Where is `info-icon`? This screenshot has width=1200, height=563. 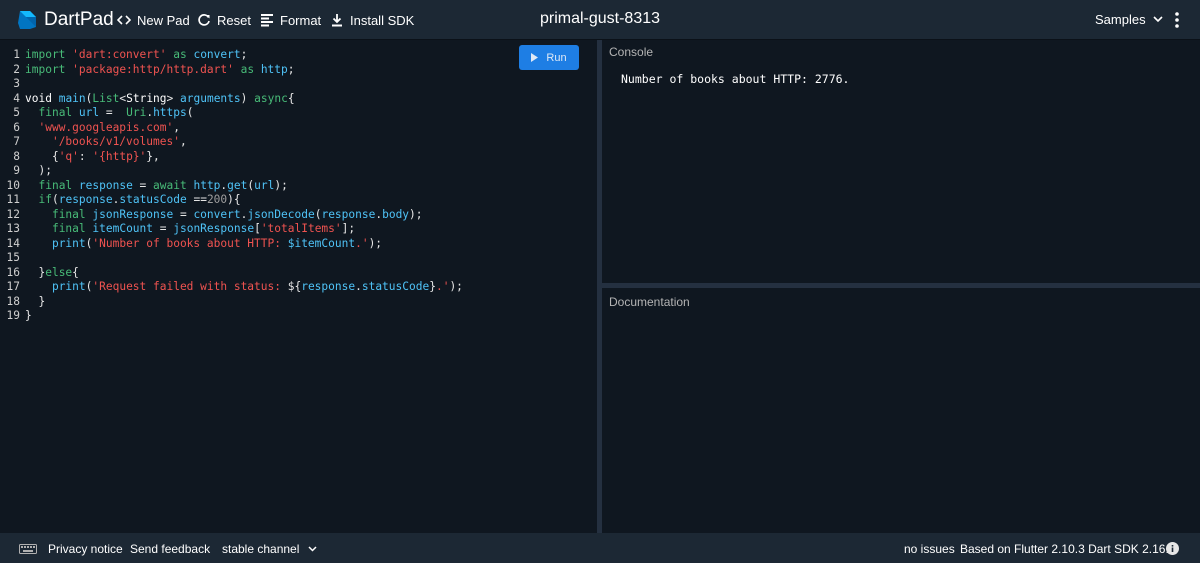
info-icon is located at coordinates (1172, 548).